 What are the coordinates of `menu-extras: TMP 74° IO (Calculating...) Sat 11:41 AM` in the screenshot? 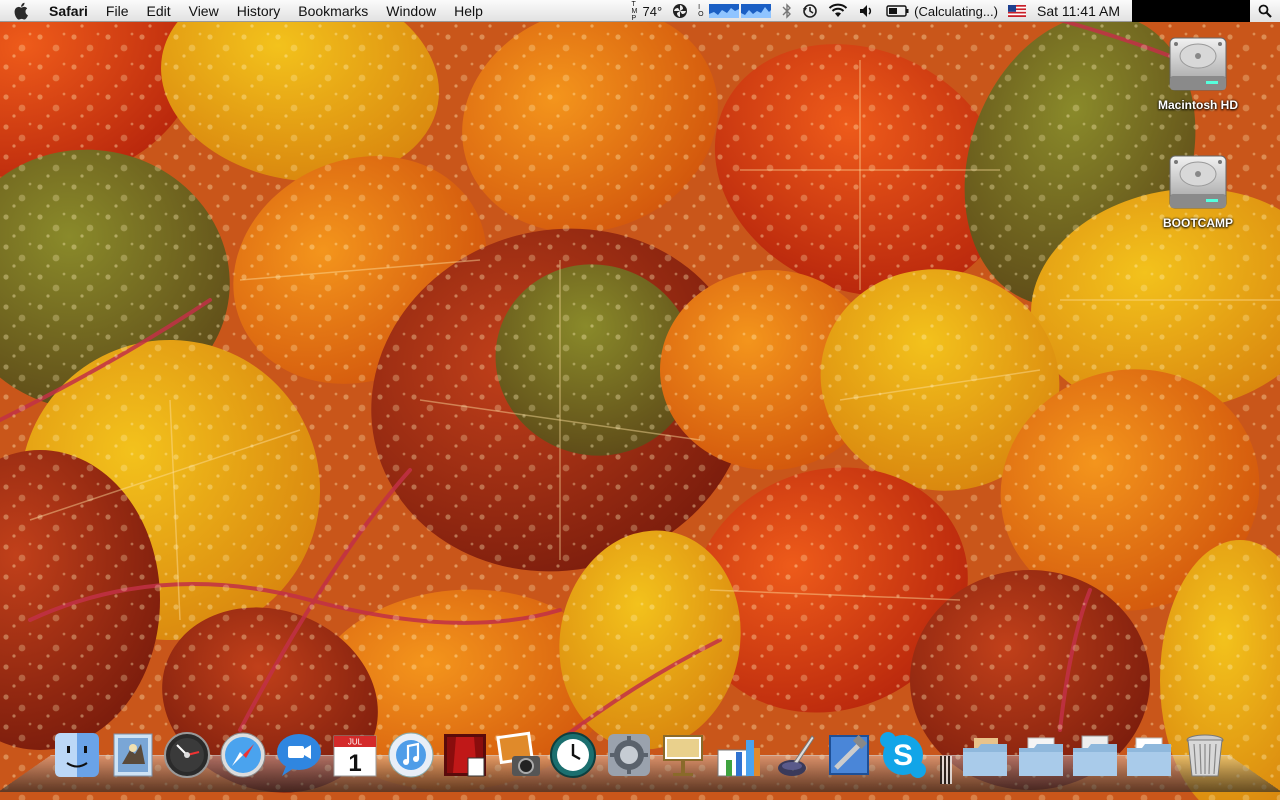 It's located at (953, 11).